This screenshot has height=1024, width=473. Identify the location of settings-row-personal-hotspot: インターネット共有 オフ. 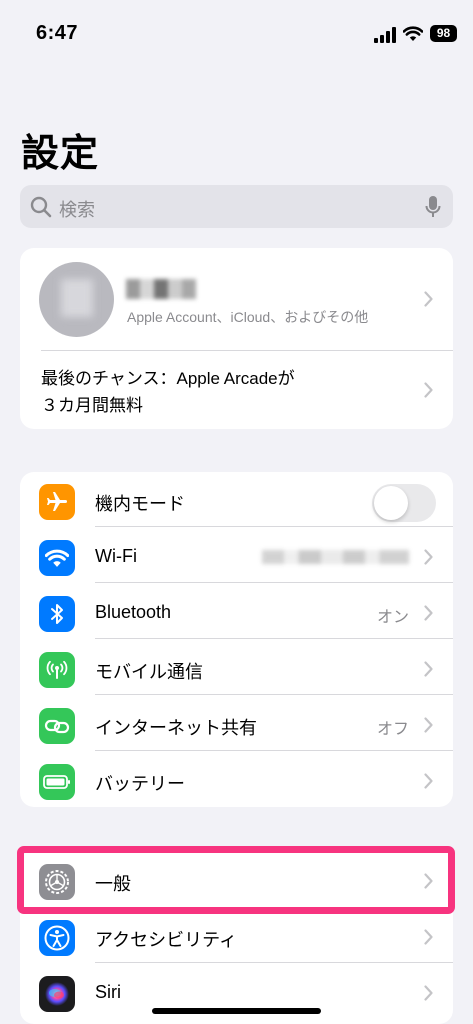
(236, 723).